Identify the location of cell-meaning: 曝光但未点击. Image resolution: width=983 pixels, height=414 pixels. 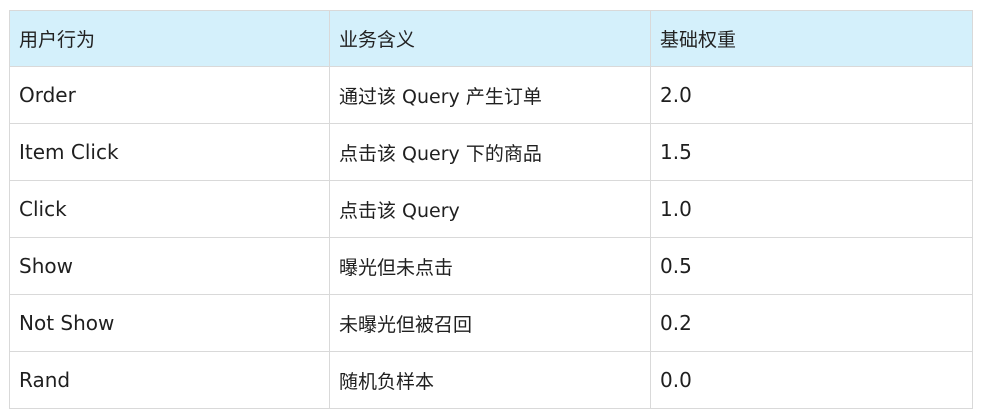
(490, 266).